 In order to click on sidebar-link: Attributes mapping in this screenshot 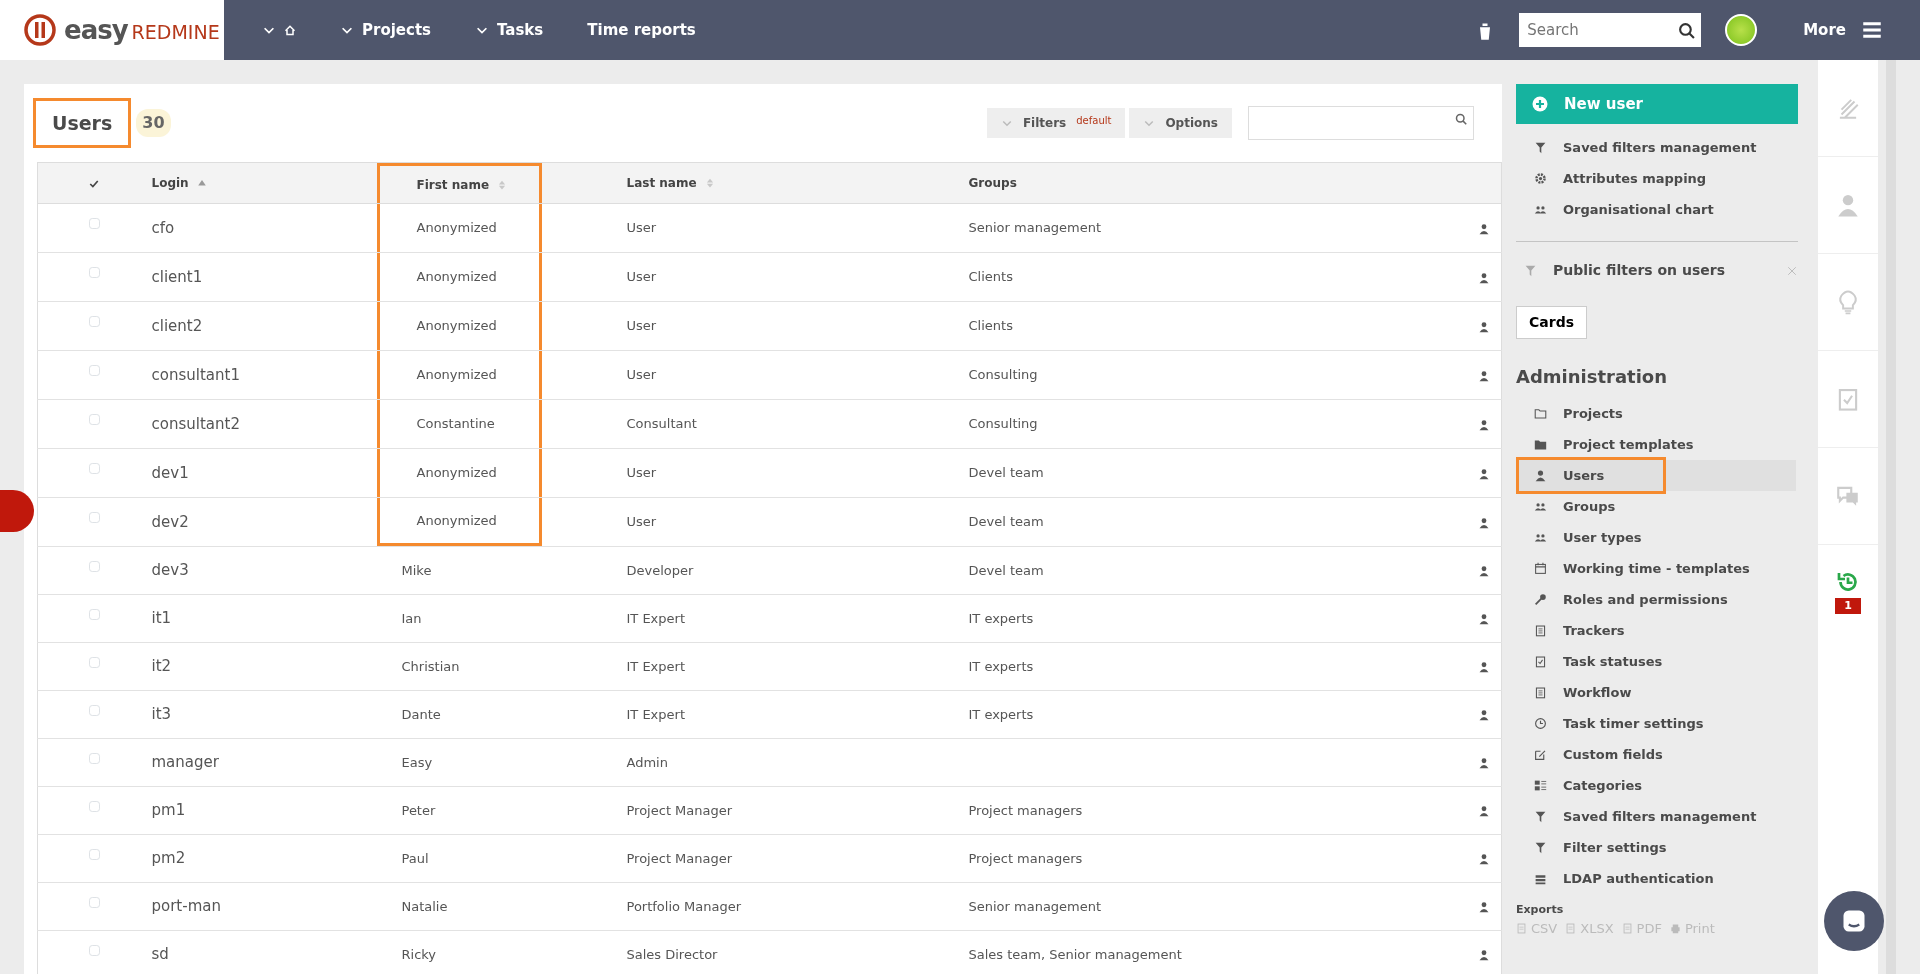, I will do `click(1656, 178)`.